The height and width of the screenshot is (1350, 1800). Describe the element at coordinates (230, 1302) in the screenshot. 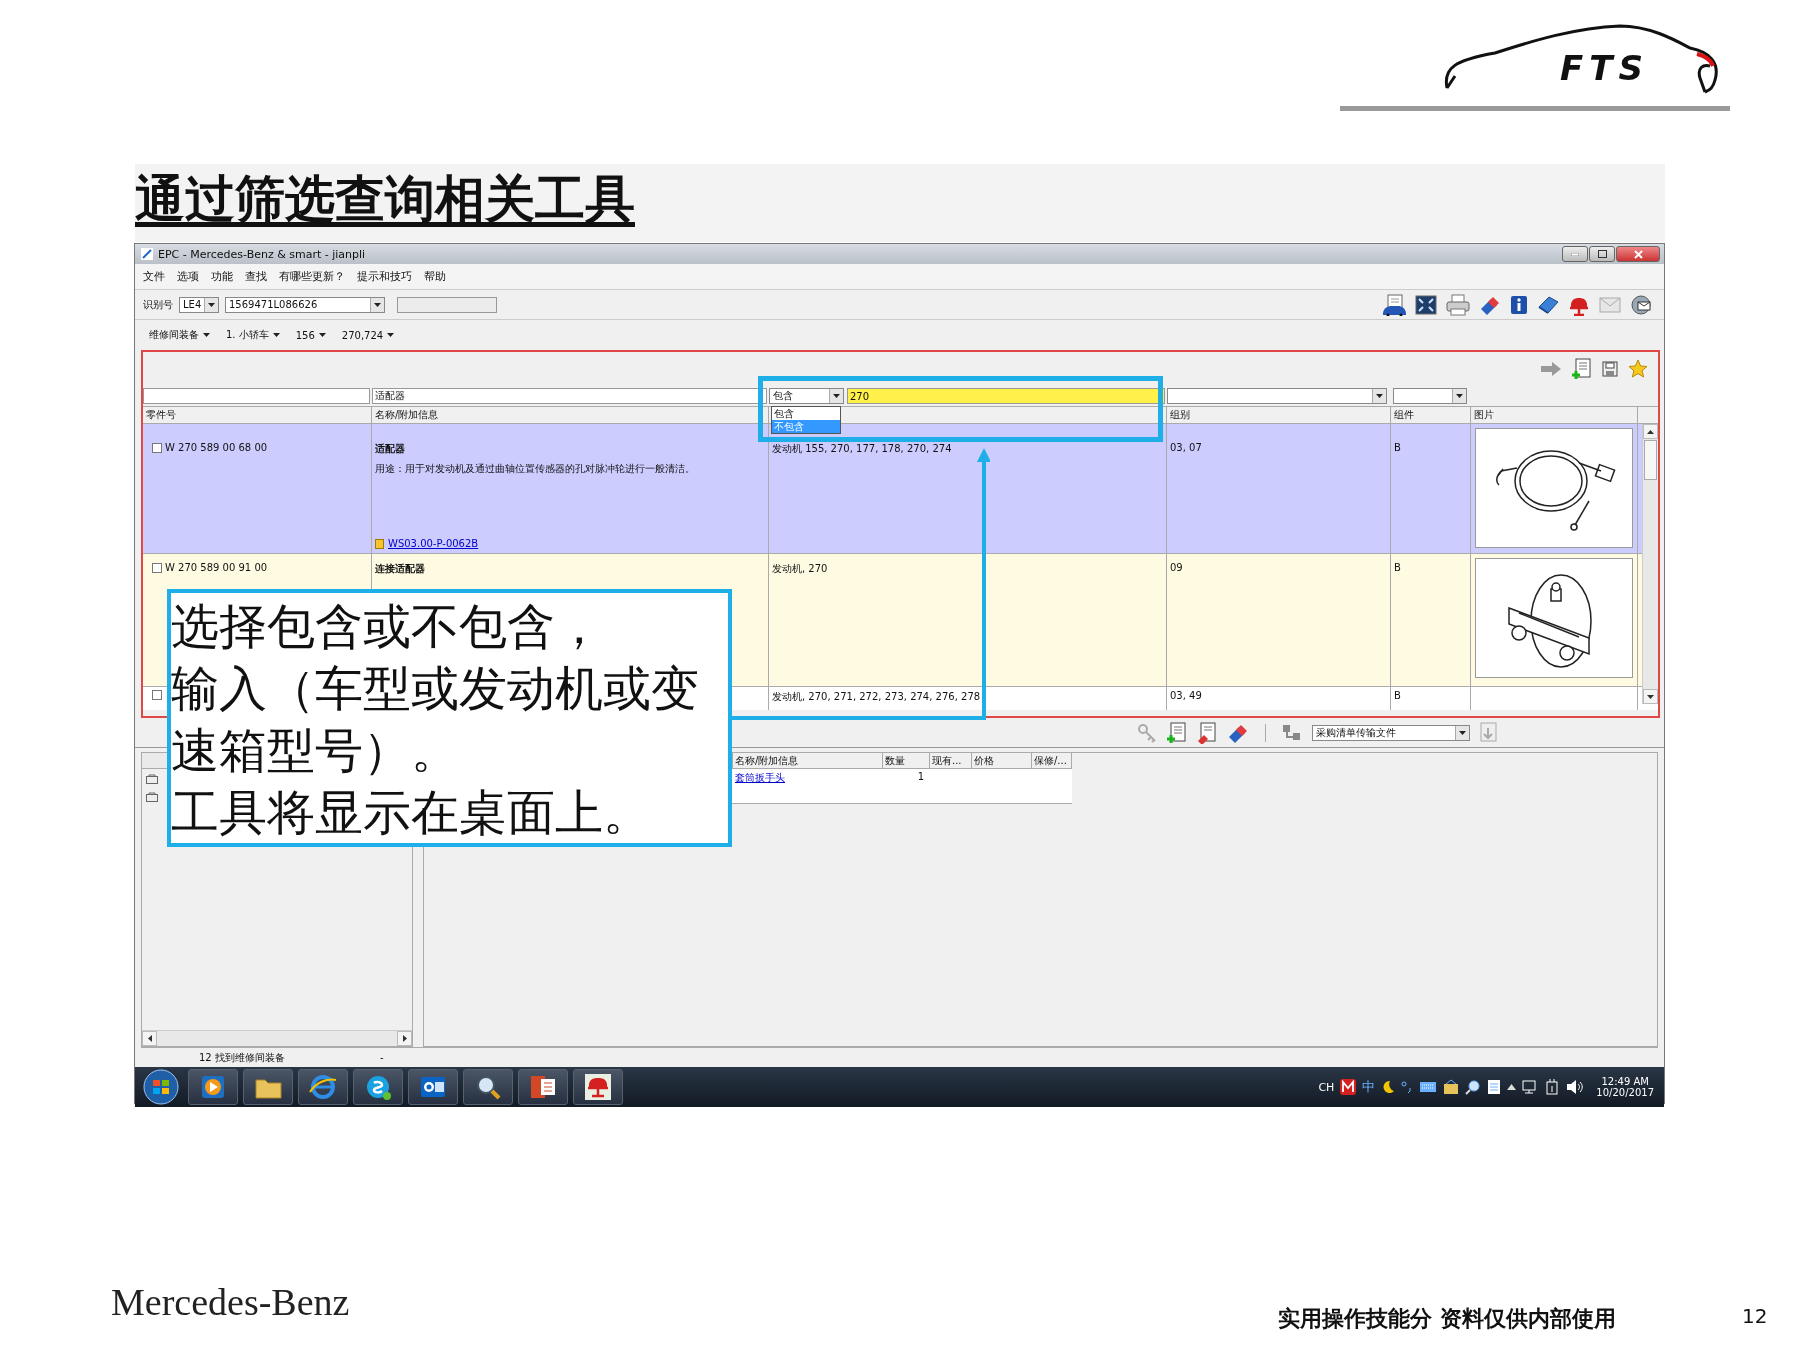

I see `brand-name: Mercedes-Benz` at that location.